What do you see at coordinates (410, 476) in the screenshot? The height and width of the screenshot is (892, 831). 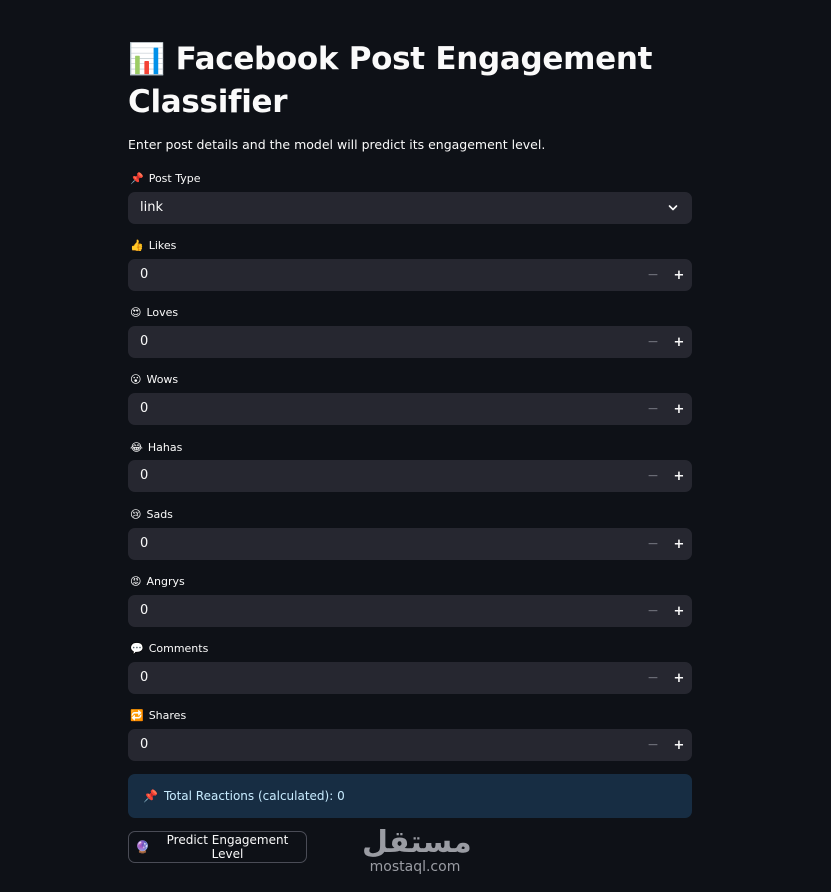 I see `hahas-input: 0 − +` at bounding box center [410, 476].